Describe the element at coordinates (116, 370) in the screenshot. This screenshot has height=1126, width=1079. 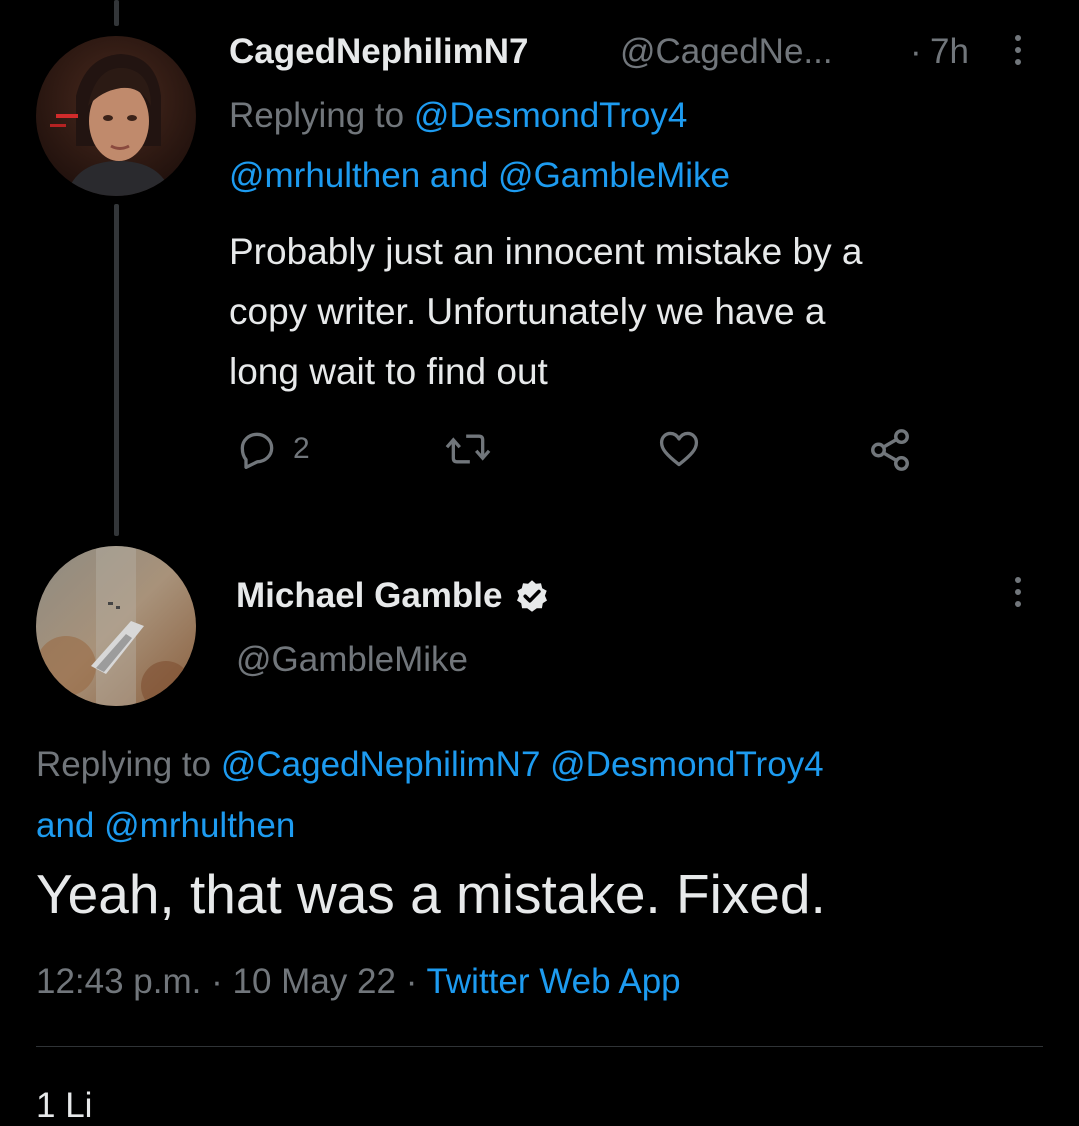
I see `thread-line-bottom` at that location.